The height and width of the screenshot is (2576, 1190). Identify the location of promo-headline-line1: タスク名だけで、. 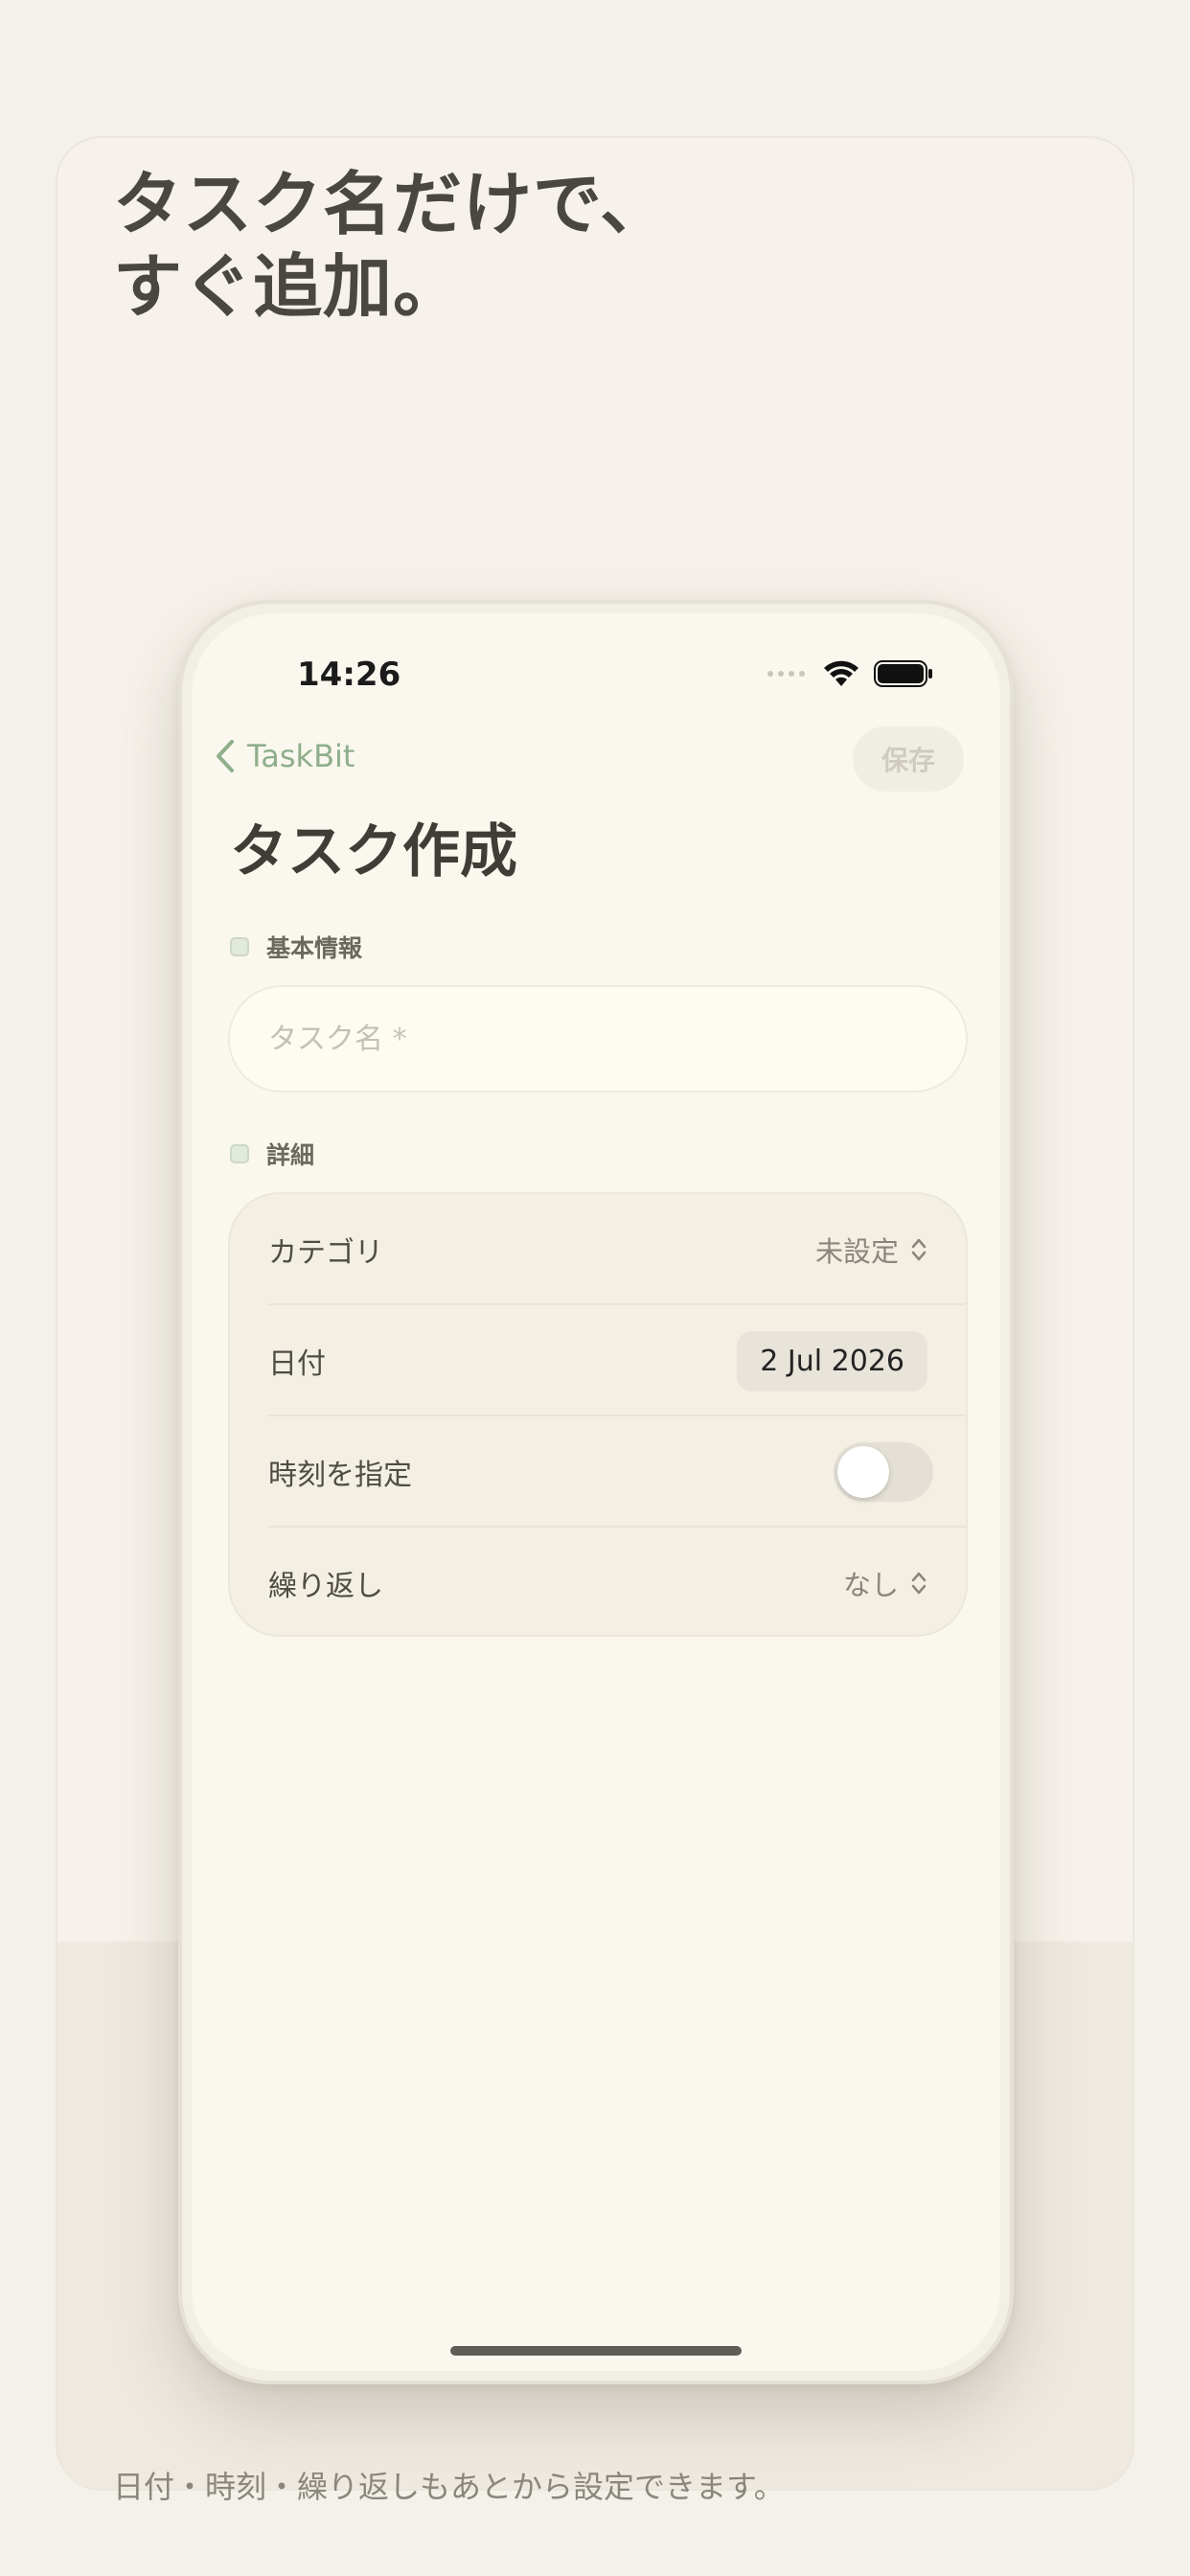
(392, 204).